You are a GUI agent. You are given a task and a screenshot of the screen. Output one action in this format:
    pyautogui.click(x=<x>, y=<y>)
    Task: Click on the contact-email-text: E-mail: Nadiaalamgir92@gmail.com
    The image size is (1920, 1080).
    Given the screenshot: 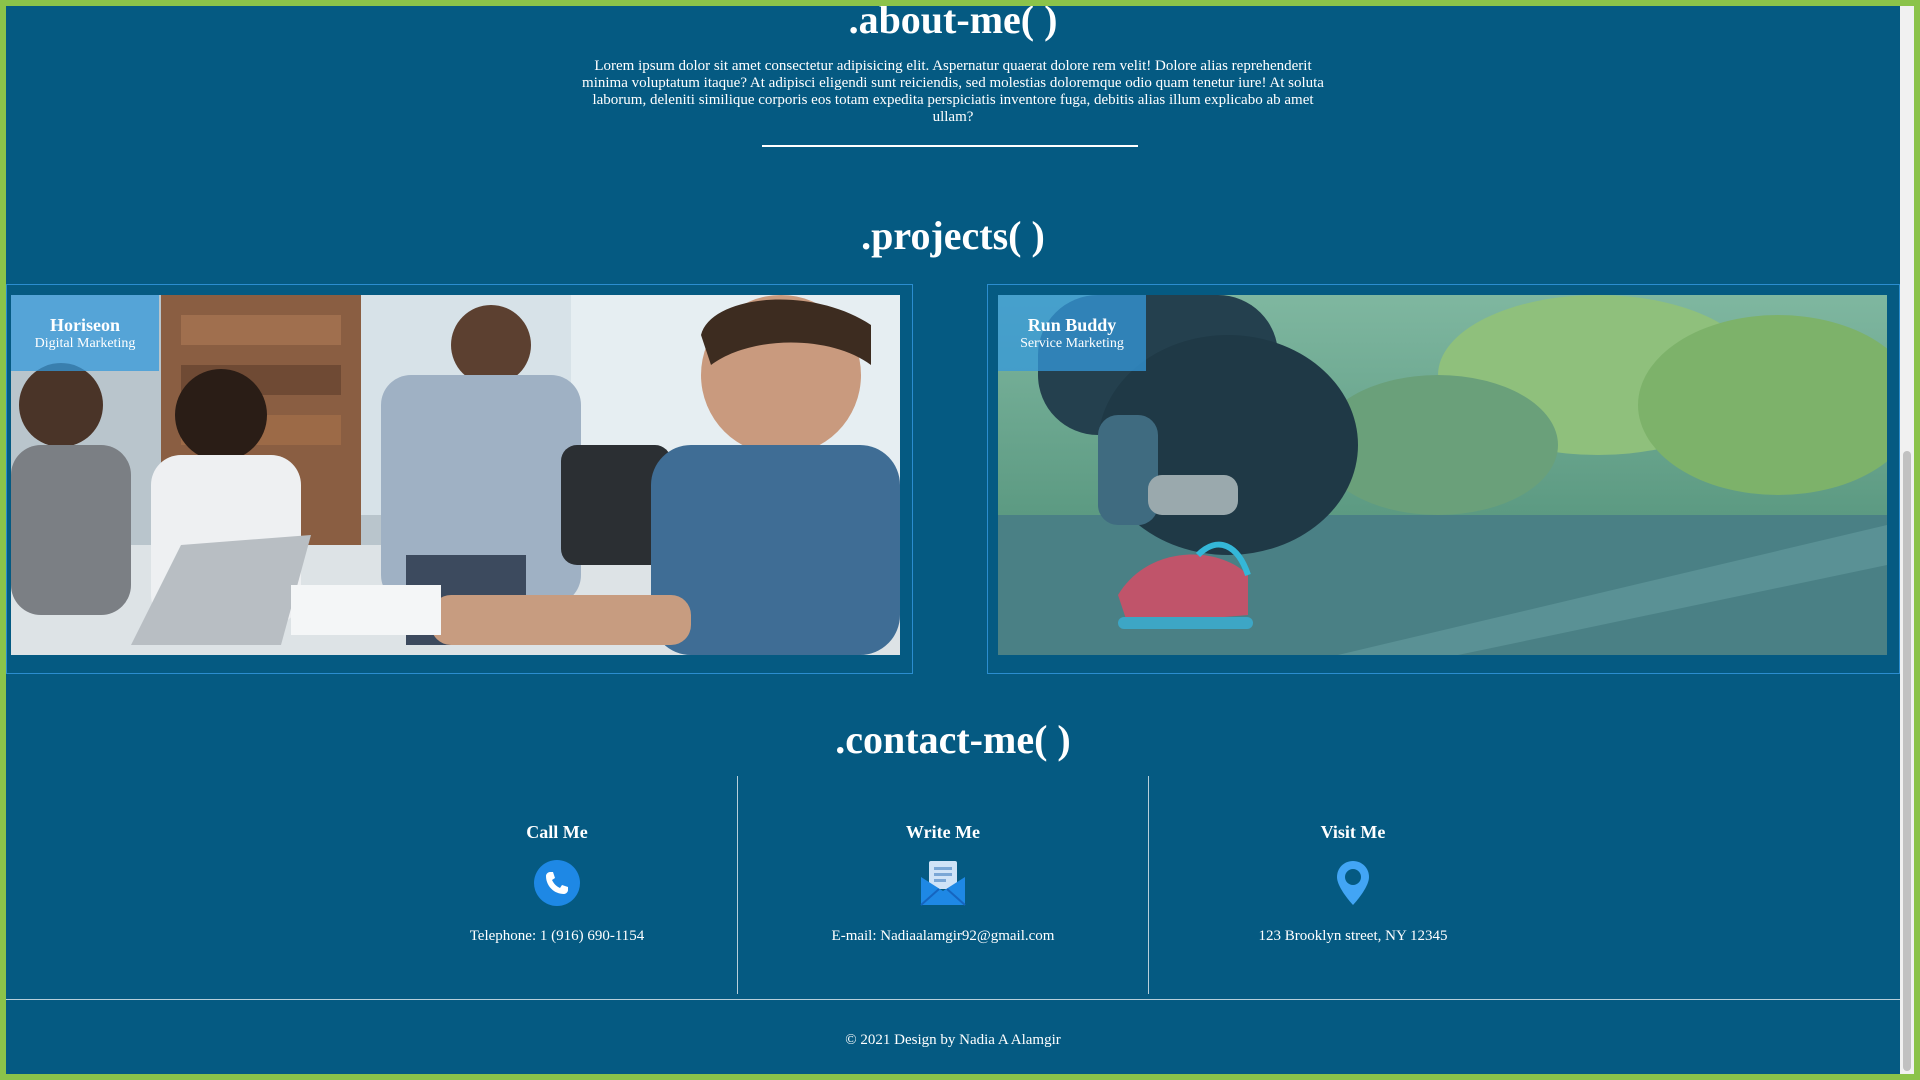 What is the action you would take?
    pyautogui.click(x=943, y=936)
    